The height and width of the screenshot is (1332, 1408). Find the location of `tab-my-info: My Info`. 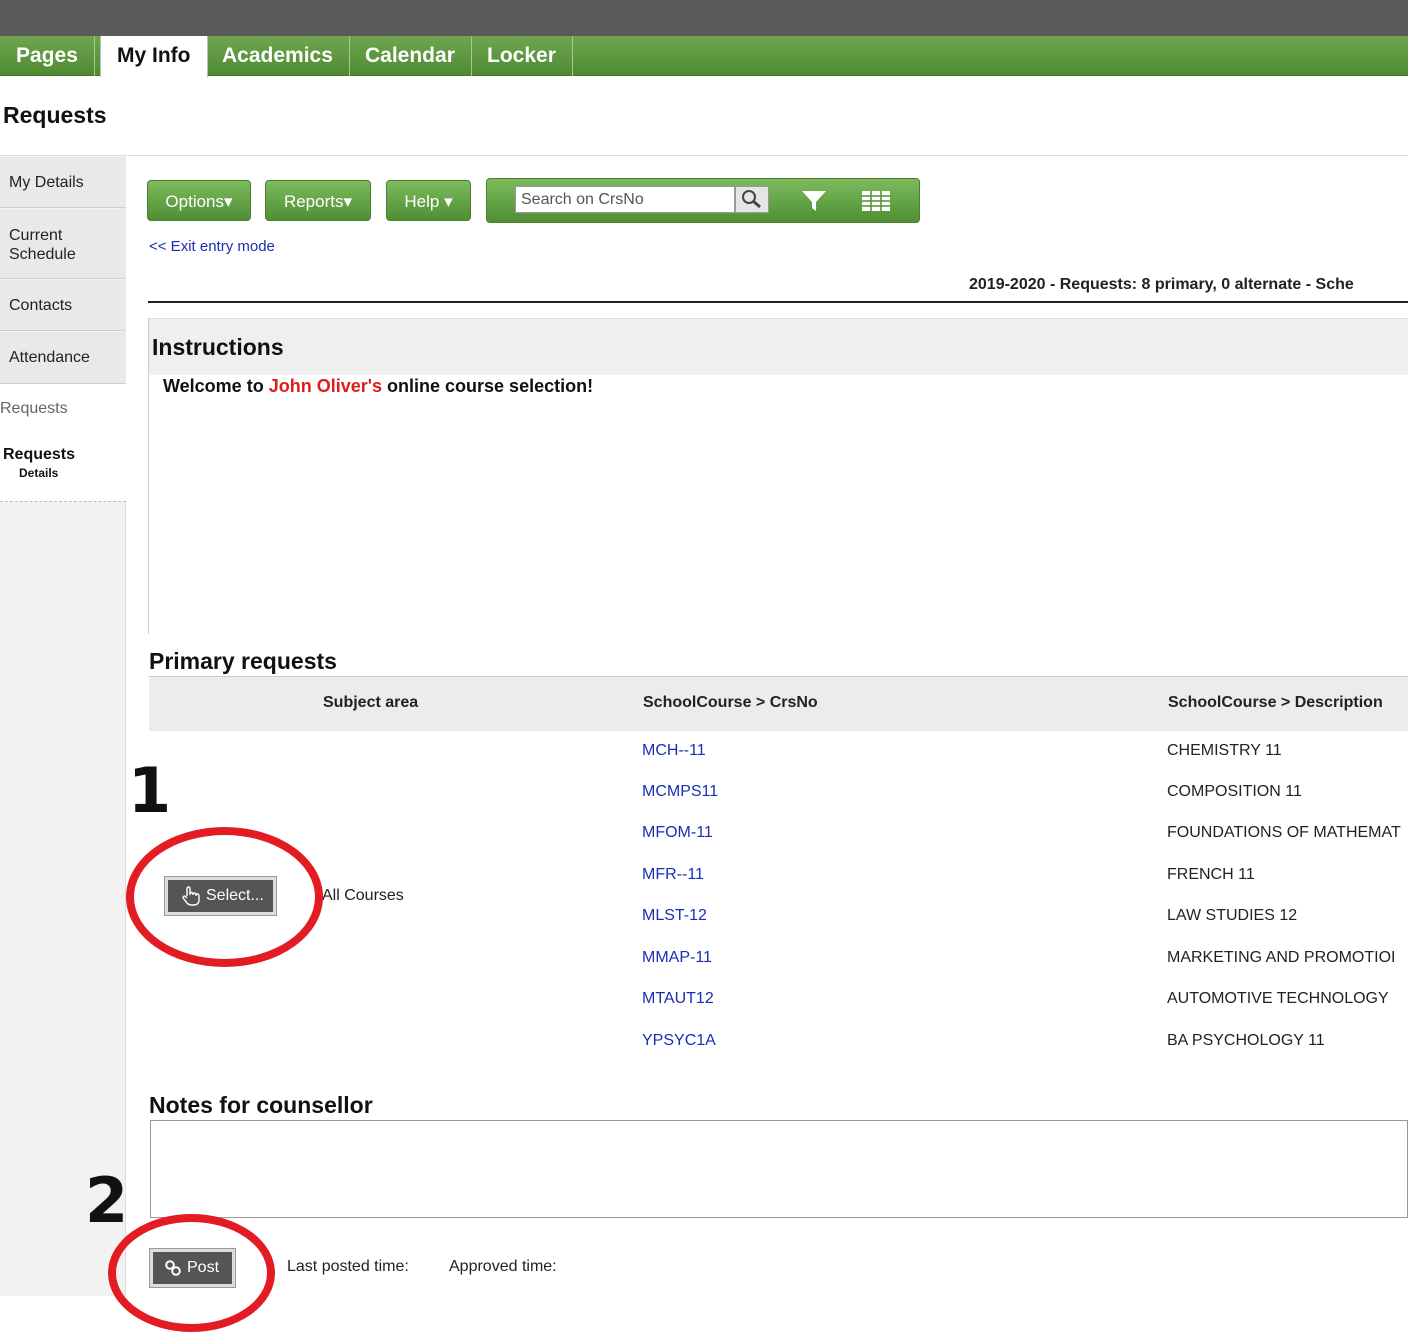

tab-my-info: My Info is located at coordinates (154, 56).